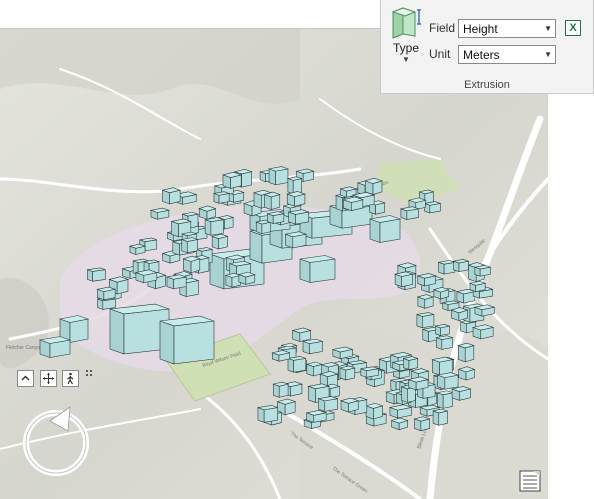  What do you see at coordinates (24, 348) in the screenshot?
I see `area-label: Fletcher Canyon` at bounding box center [24, 348].